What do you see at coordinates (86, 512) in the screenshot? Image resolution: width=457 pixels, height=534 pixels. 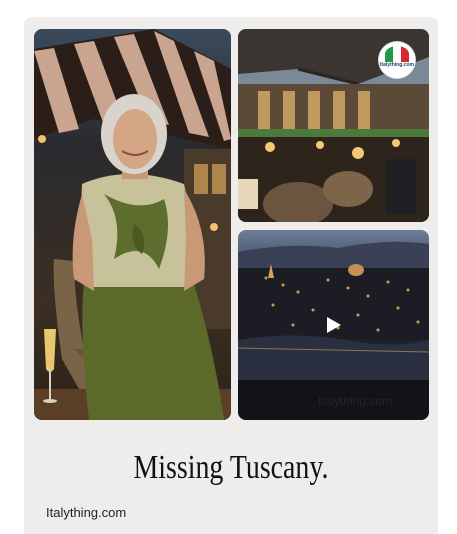 I see `source-link: Italything.com` at bounding box center [86, 512].